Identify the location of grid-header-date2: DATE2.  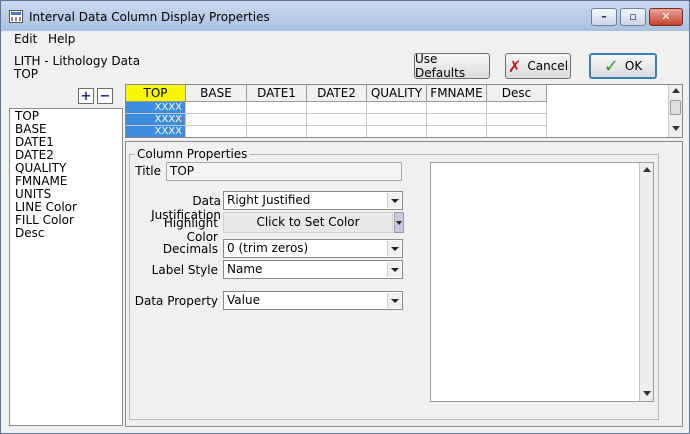
(337, 93).